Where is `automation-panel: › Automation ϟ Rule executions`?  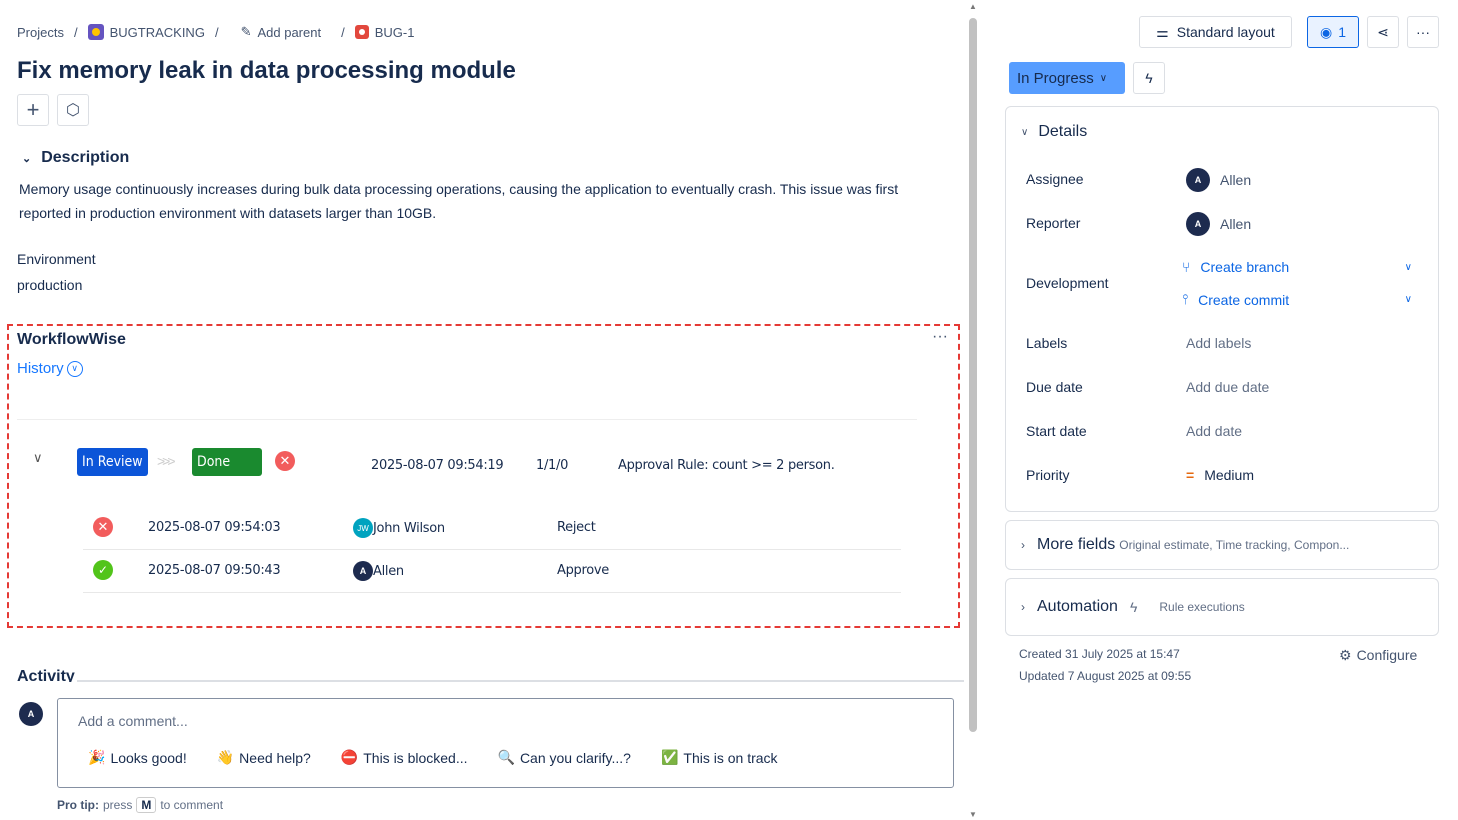
automation-panel: › Automation ϟ Rule executions is located at coordinates (1222, 607).